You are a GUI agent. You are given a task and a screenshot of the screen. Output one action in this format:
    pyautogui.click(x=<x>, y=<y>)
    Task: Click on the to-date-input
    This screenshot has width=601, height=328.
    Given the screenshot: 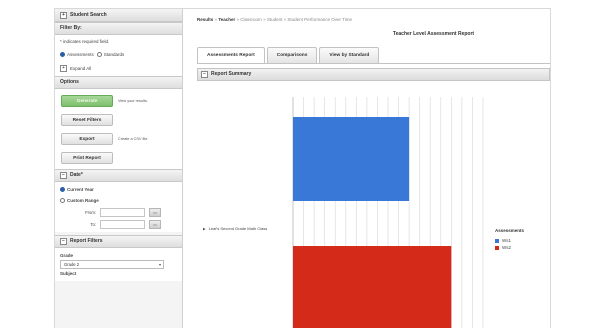 What is the action you would take?
    pyautogui.click(x=122, y=224)
    